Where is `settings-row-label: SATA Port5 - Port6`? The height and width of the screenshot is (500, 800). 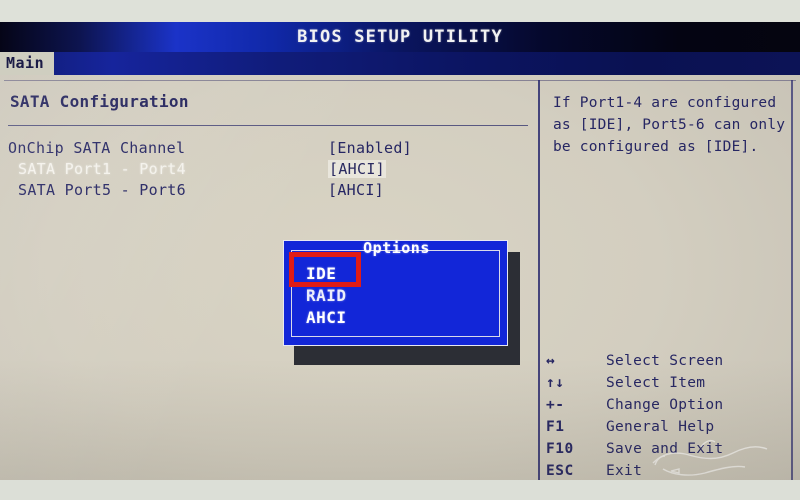
settings-row-label: SATA Port5 - Port6 is located at coordinates (102, 190).